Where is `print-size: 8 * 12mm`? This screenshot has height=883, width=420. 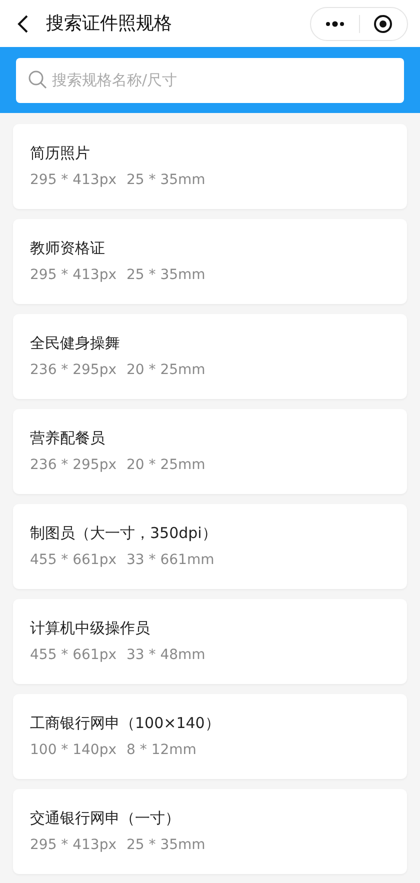
print-size: 8 * 12mm is located at coordinates (161, 750).